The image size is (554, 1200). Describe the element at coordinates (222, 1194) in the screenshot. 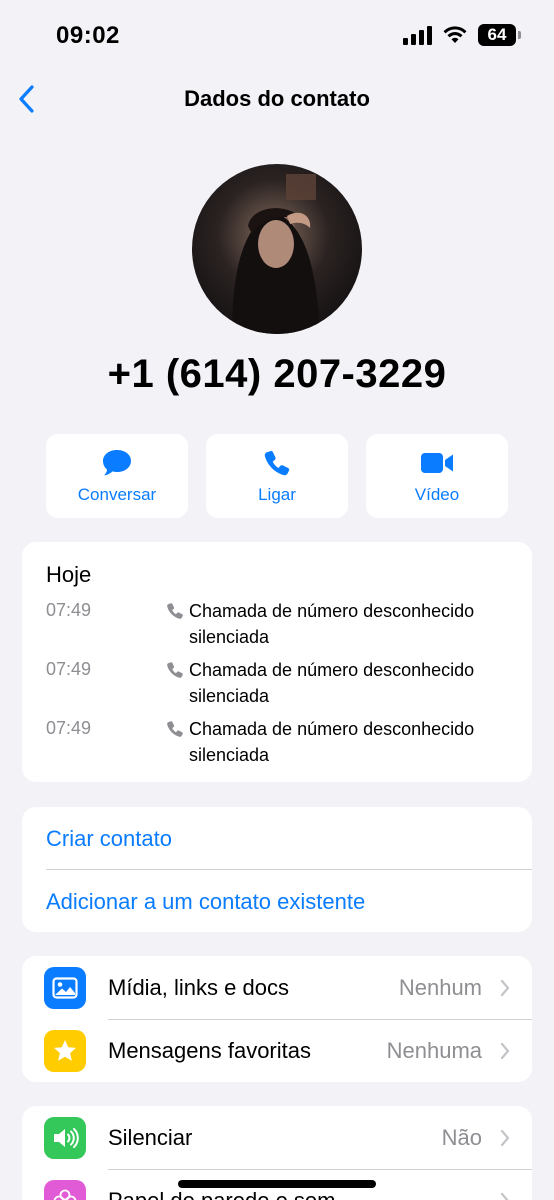

I see `wallpaper-sound-label: Papel de parede e som` at that location.